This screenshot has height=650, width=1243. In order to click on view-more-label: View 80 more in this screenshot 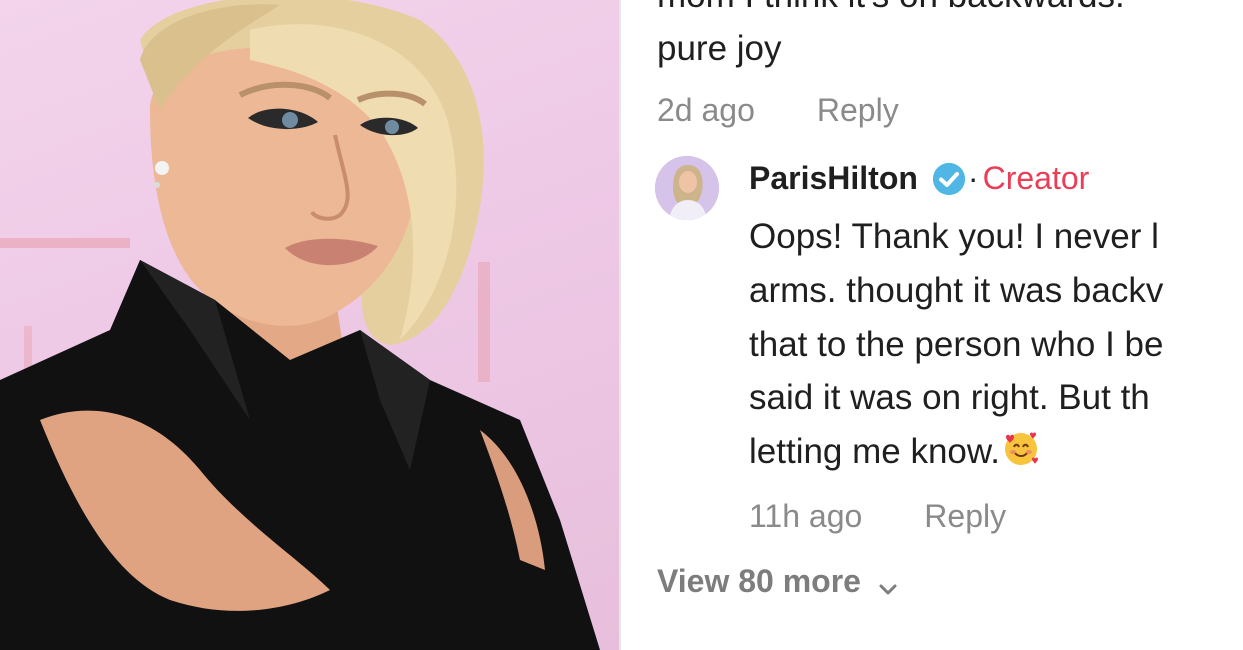, I will do `click(759, 581)`.